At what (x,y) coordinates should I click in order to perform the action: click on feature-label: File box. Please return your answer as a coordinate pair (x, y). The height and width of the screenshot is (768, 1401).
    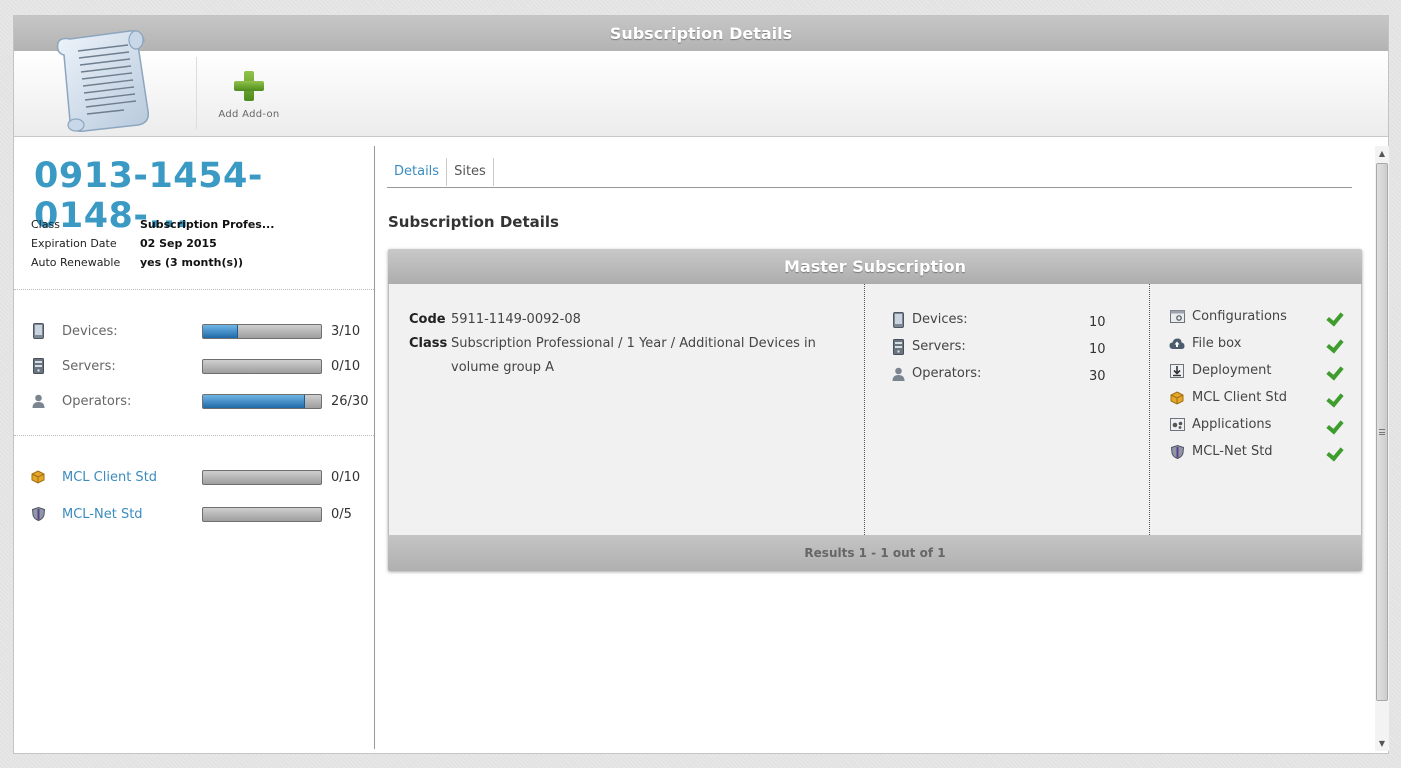
    Looking at the image, I should click on (1217, 343).